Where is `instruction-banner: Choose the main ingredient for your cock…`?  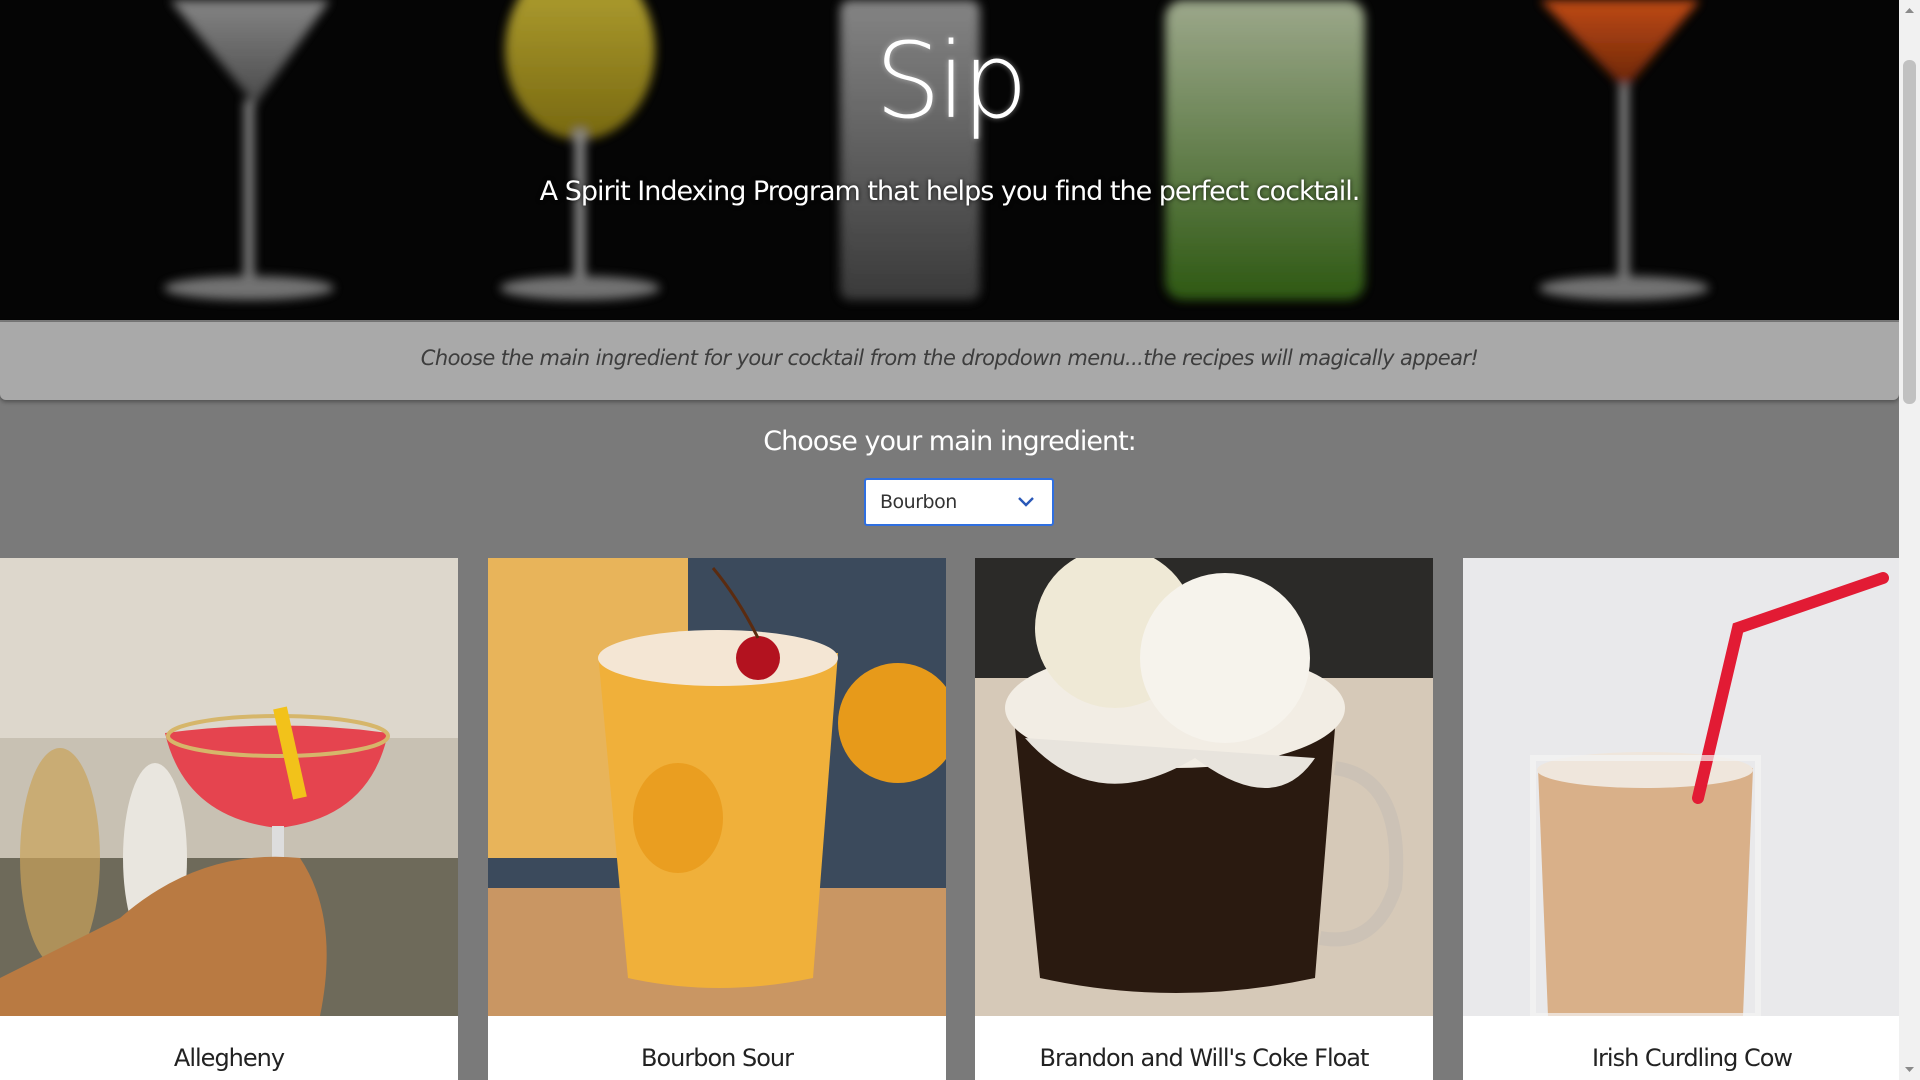 instruction-banner: Choose the main ingredient for your cock… is located at coordinates (949, 361).